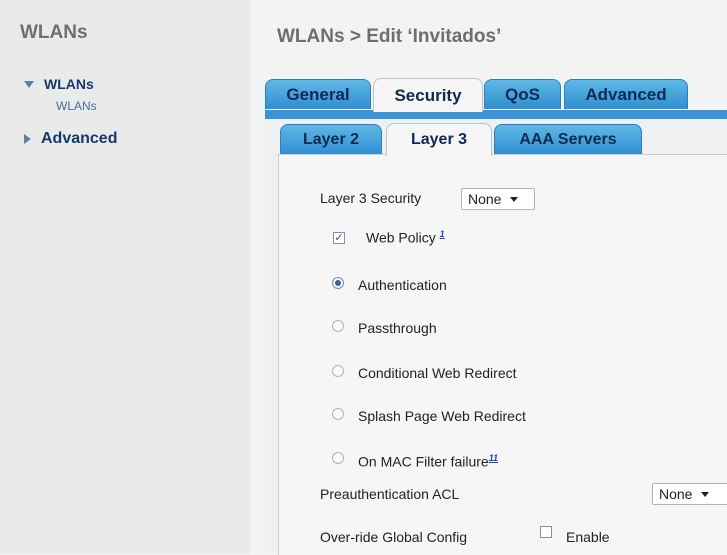 The height and width of the screenshot is (555, 727). Describe the element at coordinates (423, 461) in the screenshot. I see `mac-filter-failure-text: On MAC Filter failure` at that location.